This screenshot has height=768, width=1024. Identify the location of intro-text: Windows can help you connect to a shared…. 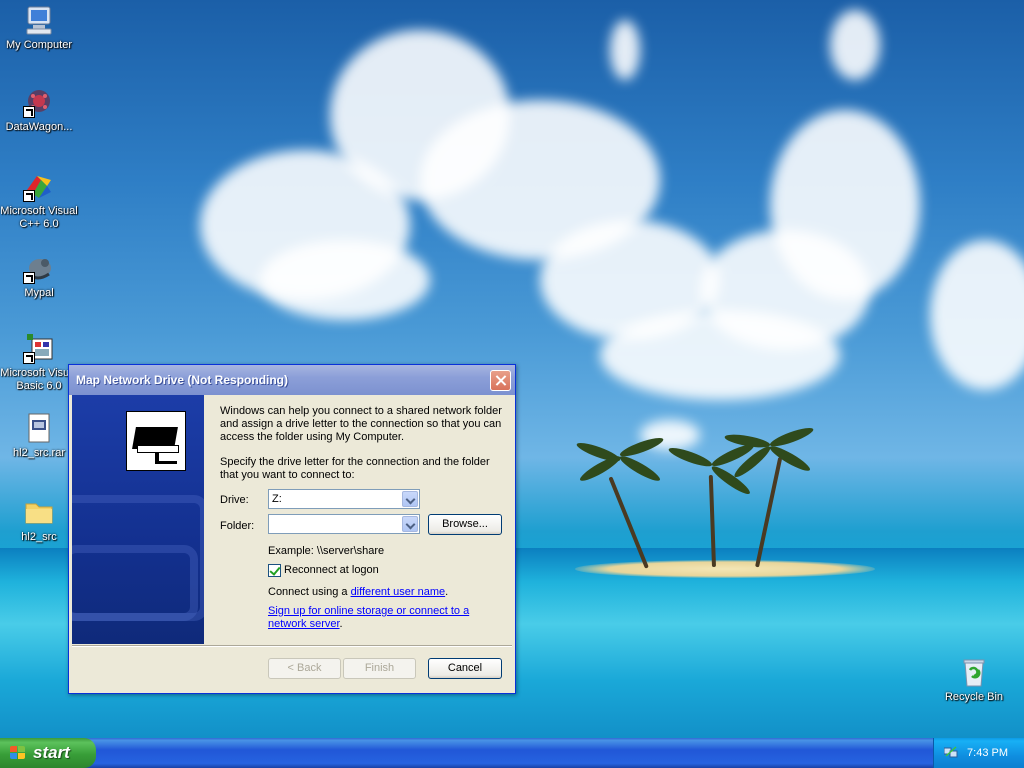
(361, 424).